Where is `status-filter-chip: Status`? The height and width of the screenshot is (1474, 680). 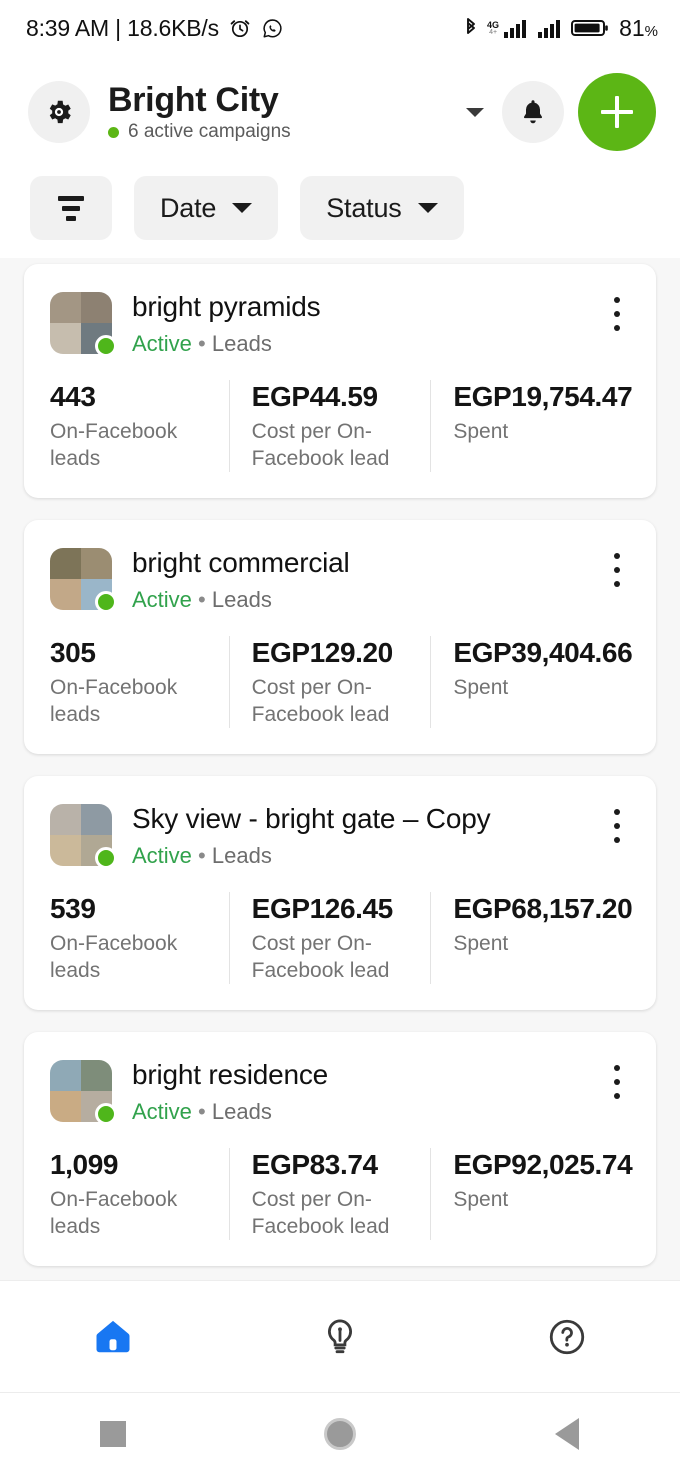 status-filter-chip: Status is located at coordinates (382, 208).